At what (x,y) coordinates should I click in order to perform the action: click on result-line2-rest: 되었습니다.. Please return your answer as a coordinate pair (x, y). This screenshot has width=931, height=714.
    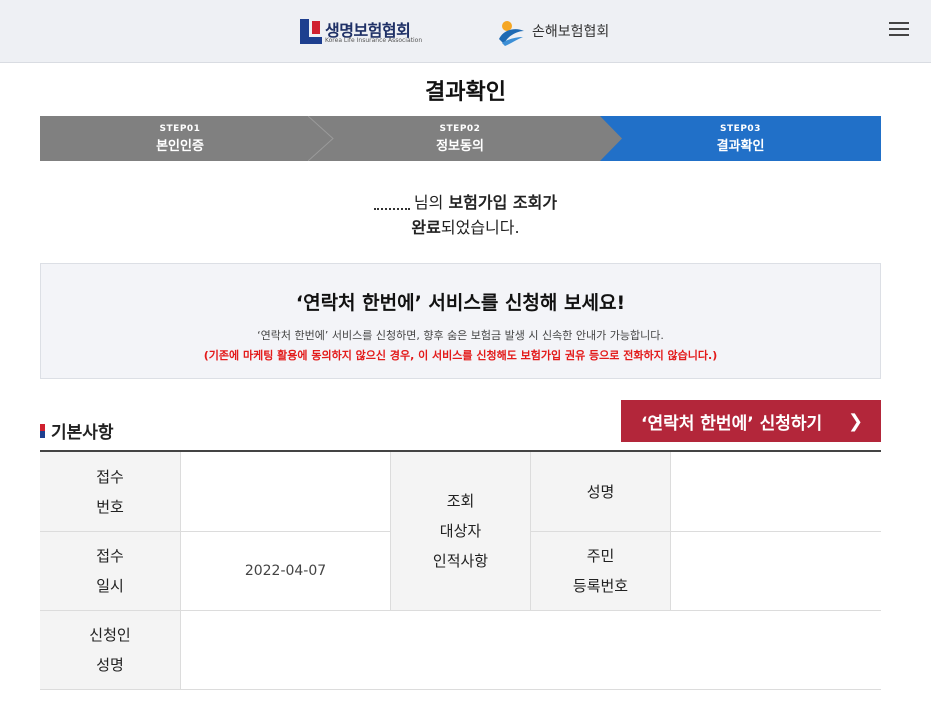
    Looking at the image, I should click on (480, 227).